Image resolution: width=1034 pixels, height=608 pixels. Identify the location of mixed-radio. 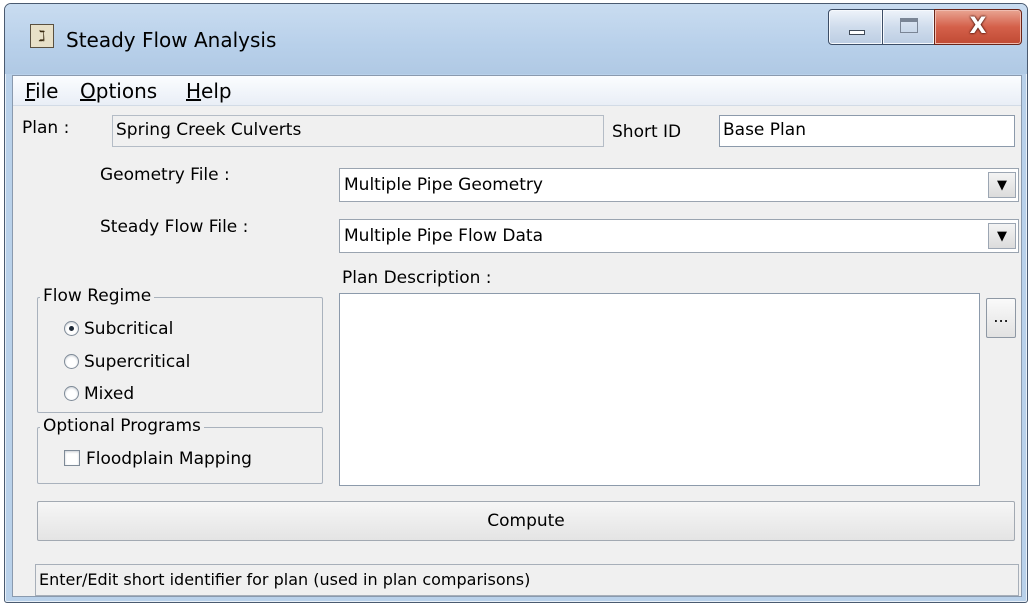
(71, 393).